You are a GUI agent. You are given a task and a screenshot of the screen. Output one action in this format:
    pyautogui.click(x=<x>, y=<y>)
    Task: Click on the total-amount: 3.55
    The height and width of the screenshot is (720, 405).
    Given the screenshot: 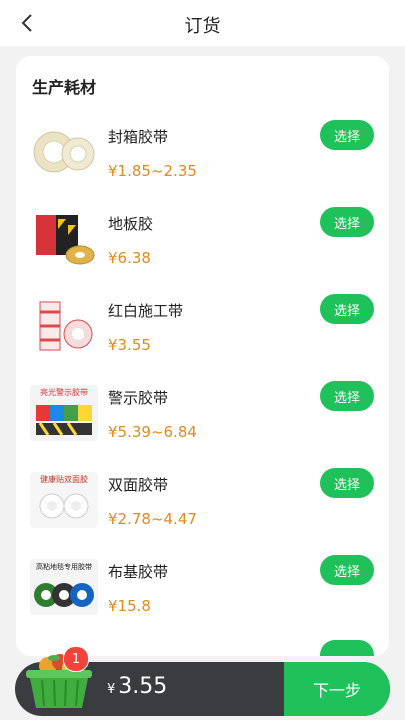 What is the action you would take?
    pyautogui.click(x=143, y=686)
    